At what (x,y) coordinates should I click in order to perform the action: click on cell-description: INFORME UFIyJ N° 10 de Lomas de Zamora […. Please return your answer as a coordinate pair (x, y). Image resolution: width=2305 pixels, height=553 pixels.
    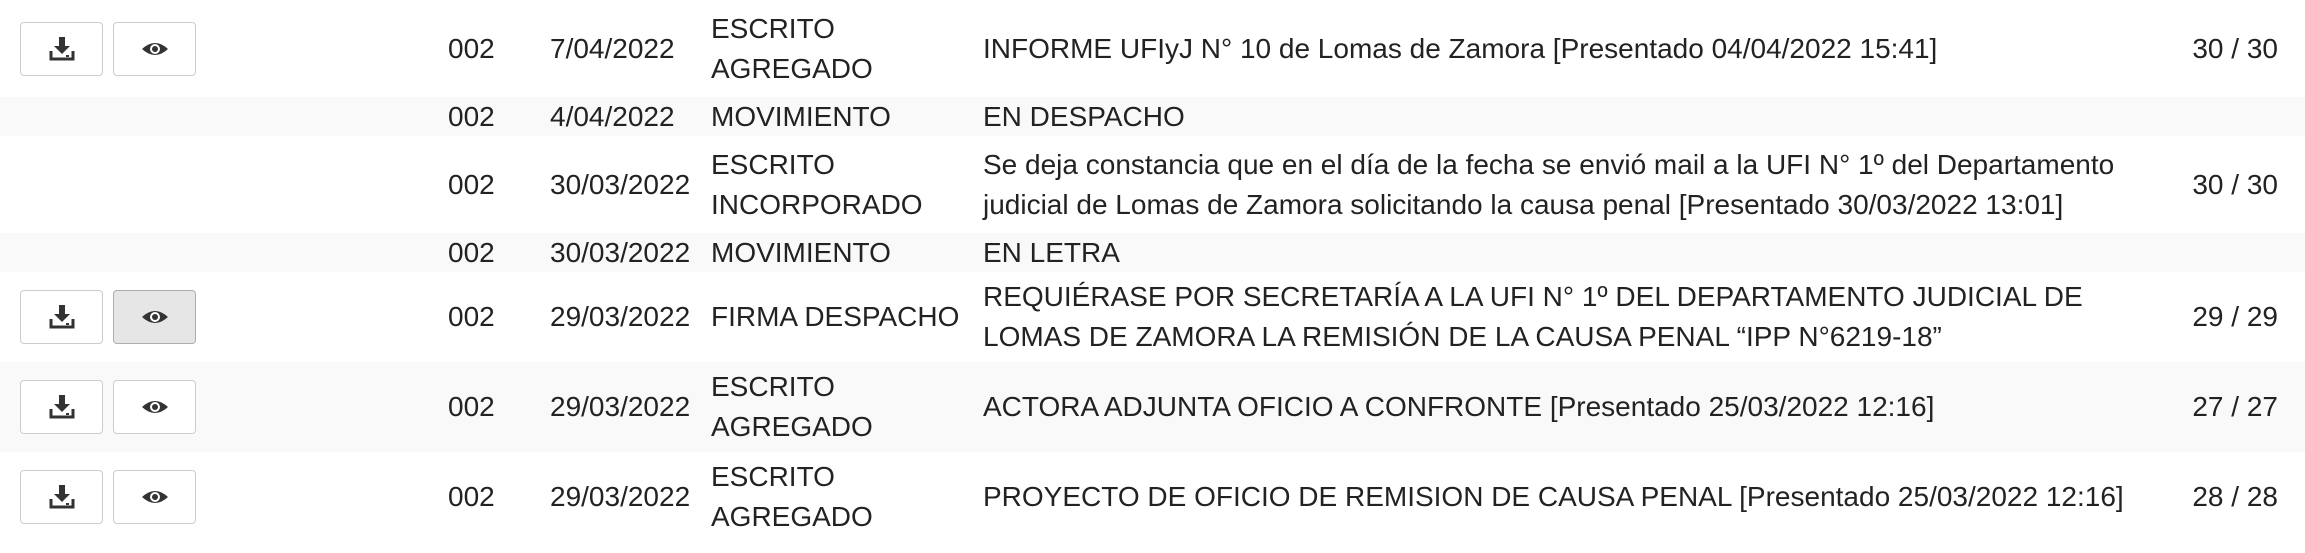
    Looking at the image, I should click on (1568, 48).